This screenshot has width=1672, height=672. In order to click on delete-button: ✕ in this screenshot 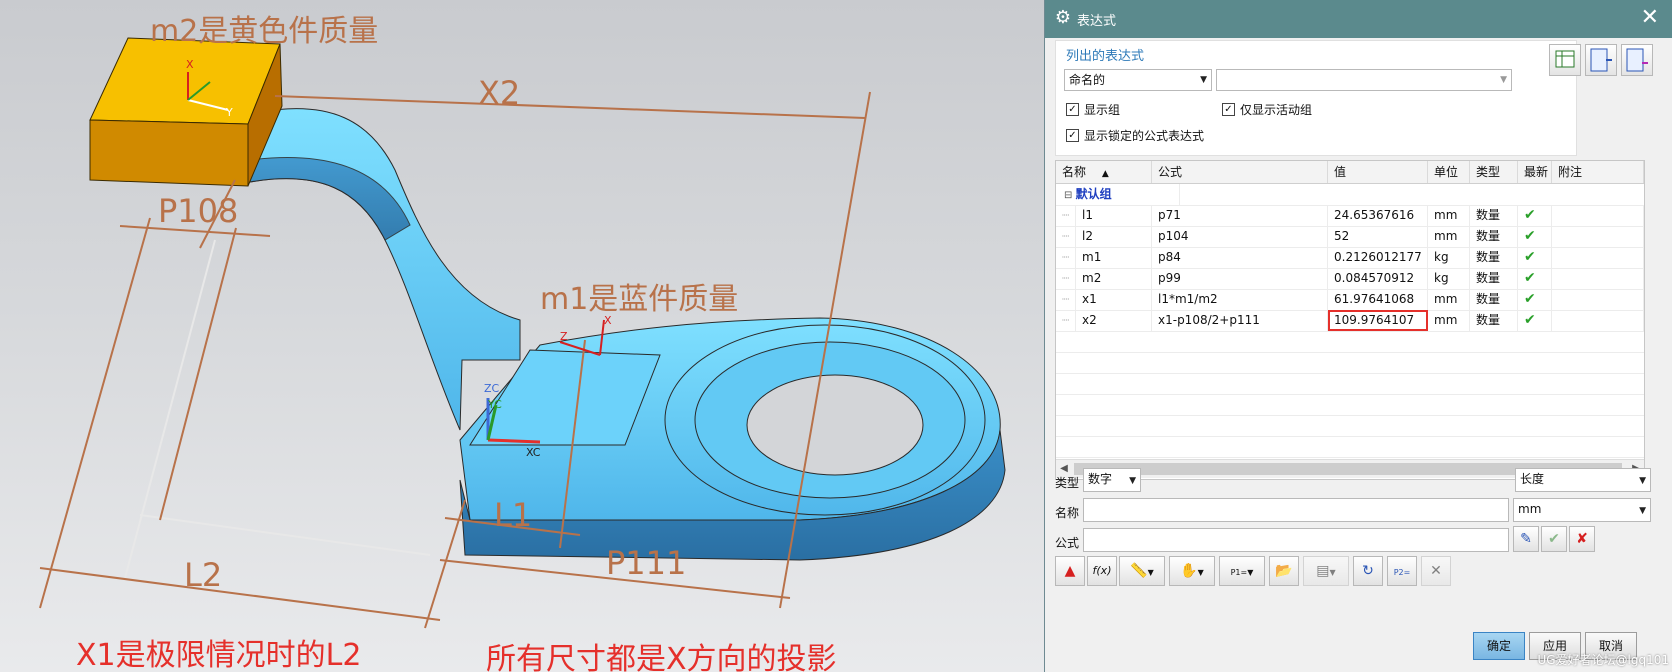, I will do `click(1436, 571)`.